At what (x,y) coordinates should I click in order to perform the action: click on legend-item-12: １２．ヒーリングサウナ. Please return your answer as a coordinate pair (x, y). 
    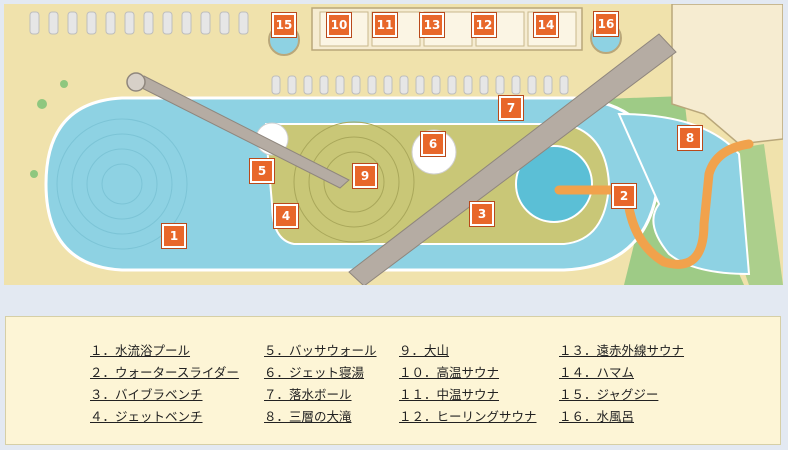
    Looking at the image, I should click on (468, 415).